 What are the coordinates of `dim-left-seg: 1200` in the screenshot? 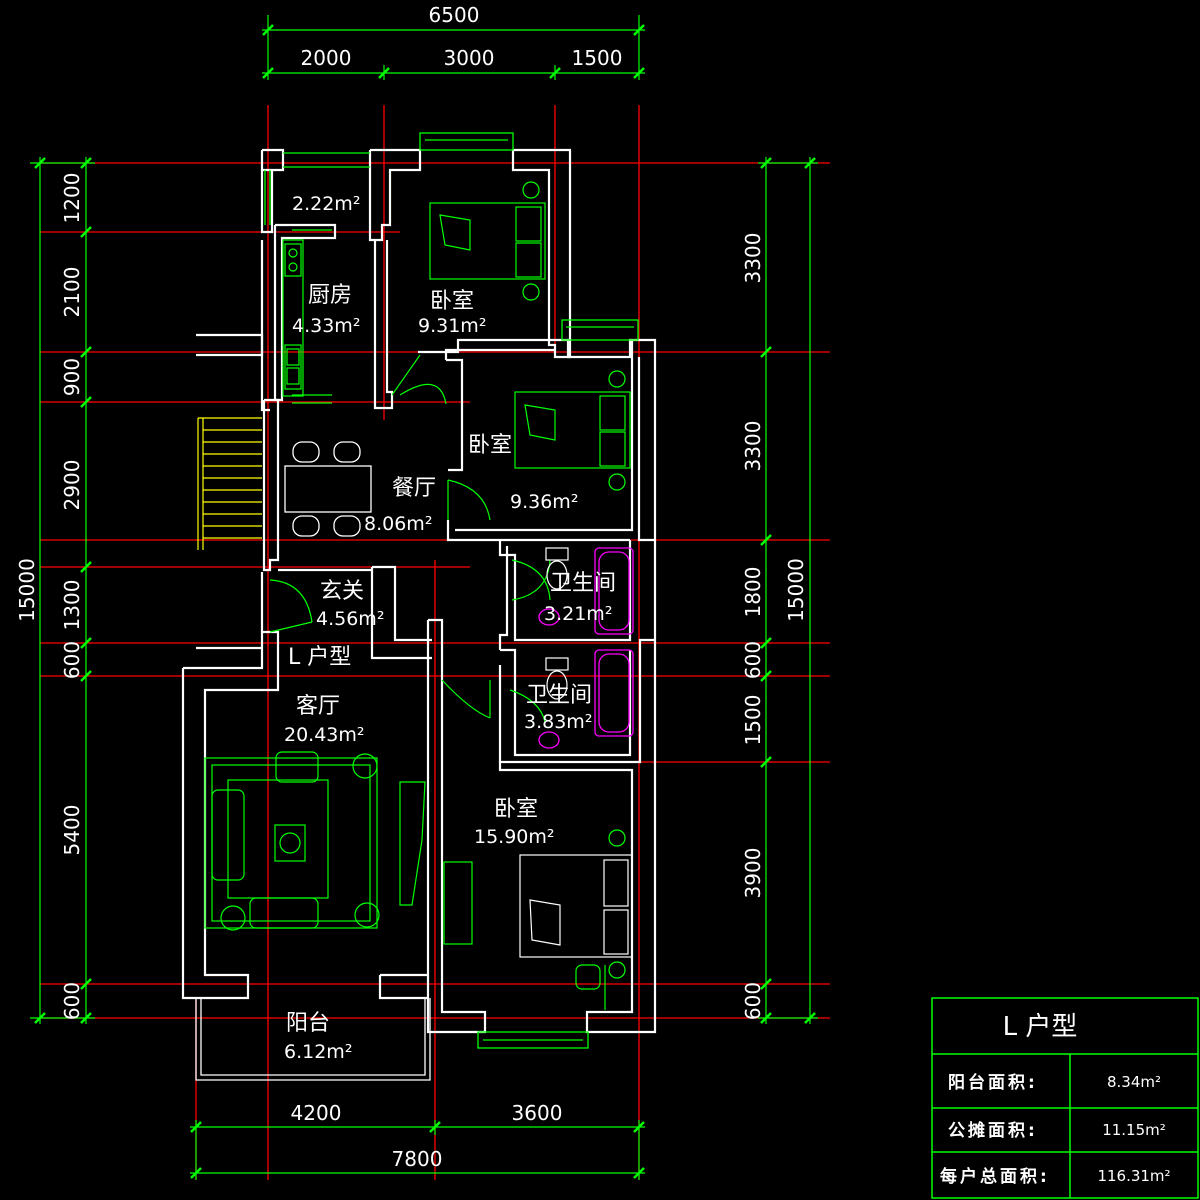 It's located at (72, 198).